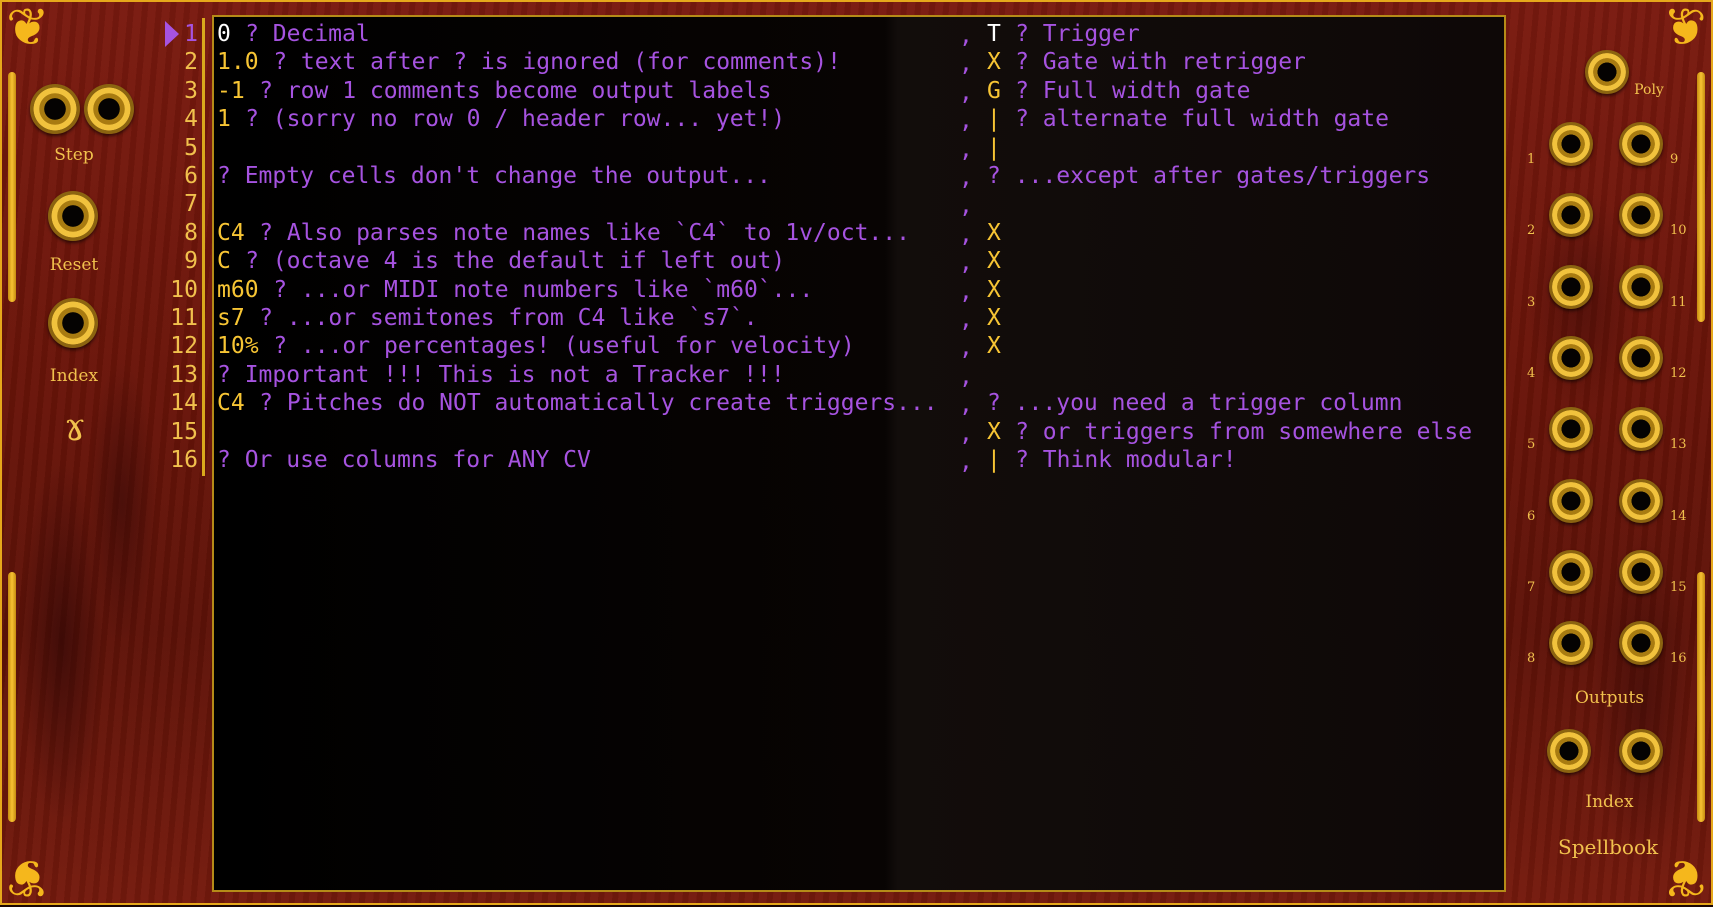  I want to click on column-2-cell-comment: ? alternate full width gate, so click(1202, 119).